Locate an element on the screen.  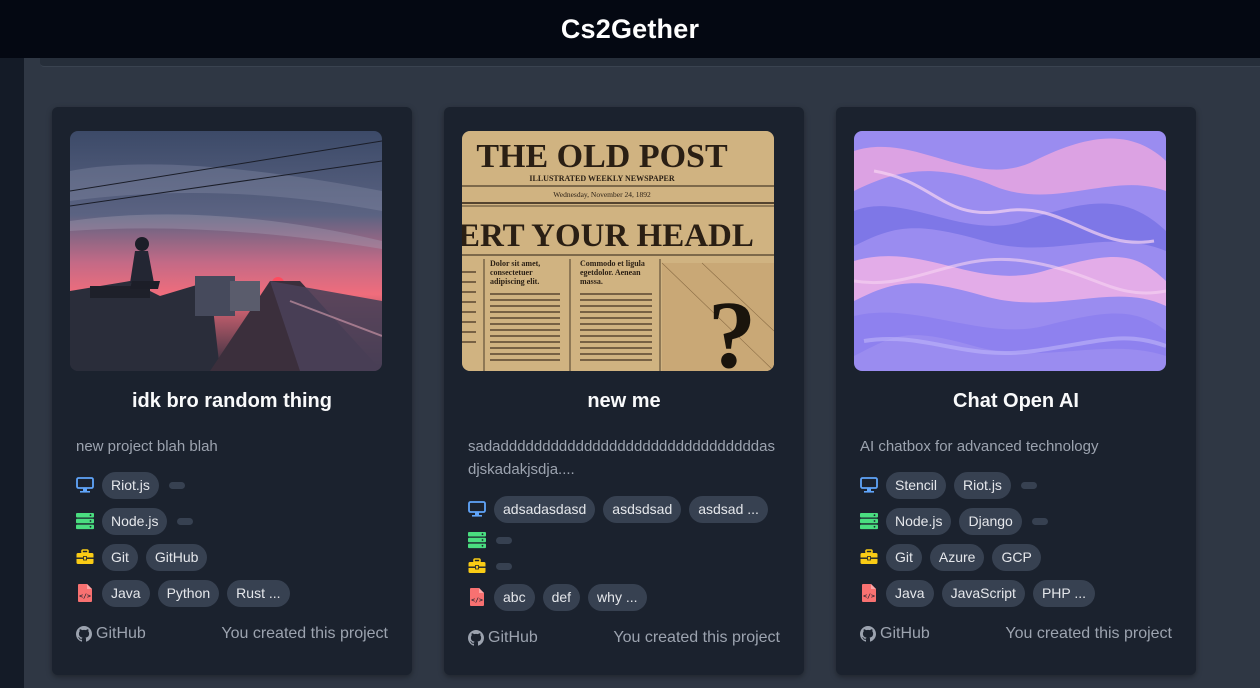
side-panel-edge is located at coordinates (12, 373).